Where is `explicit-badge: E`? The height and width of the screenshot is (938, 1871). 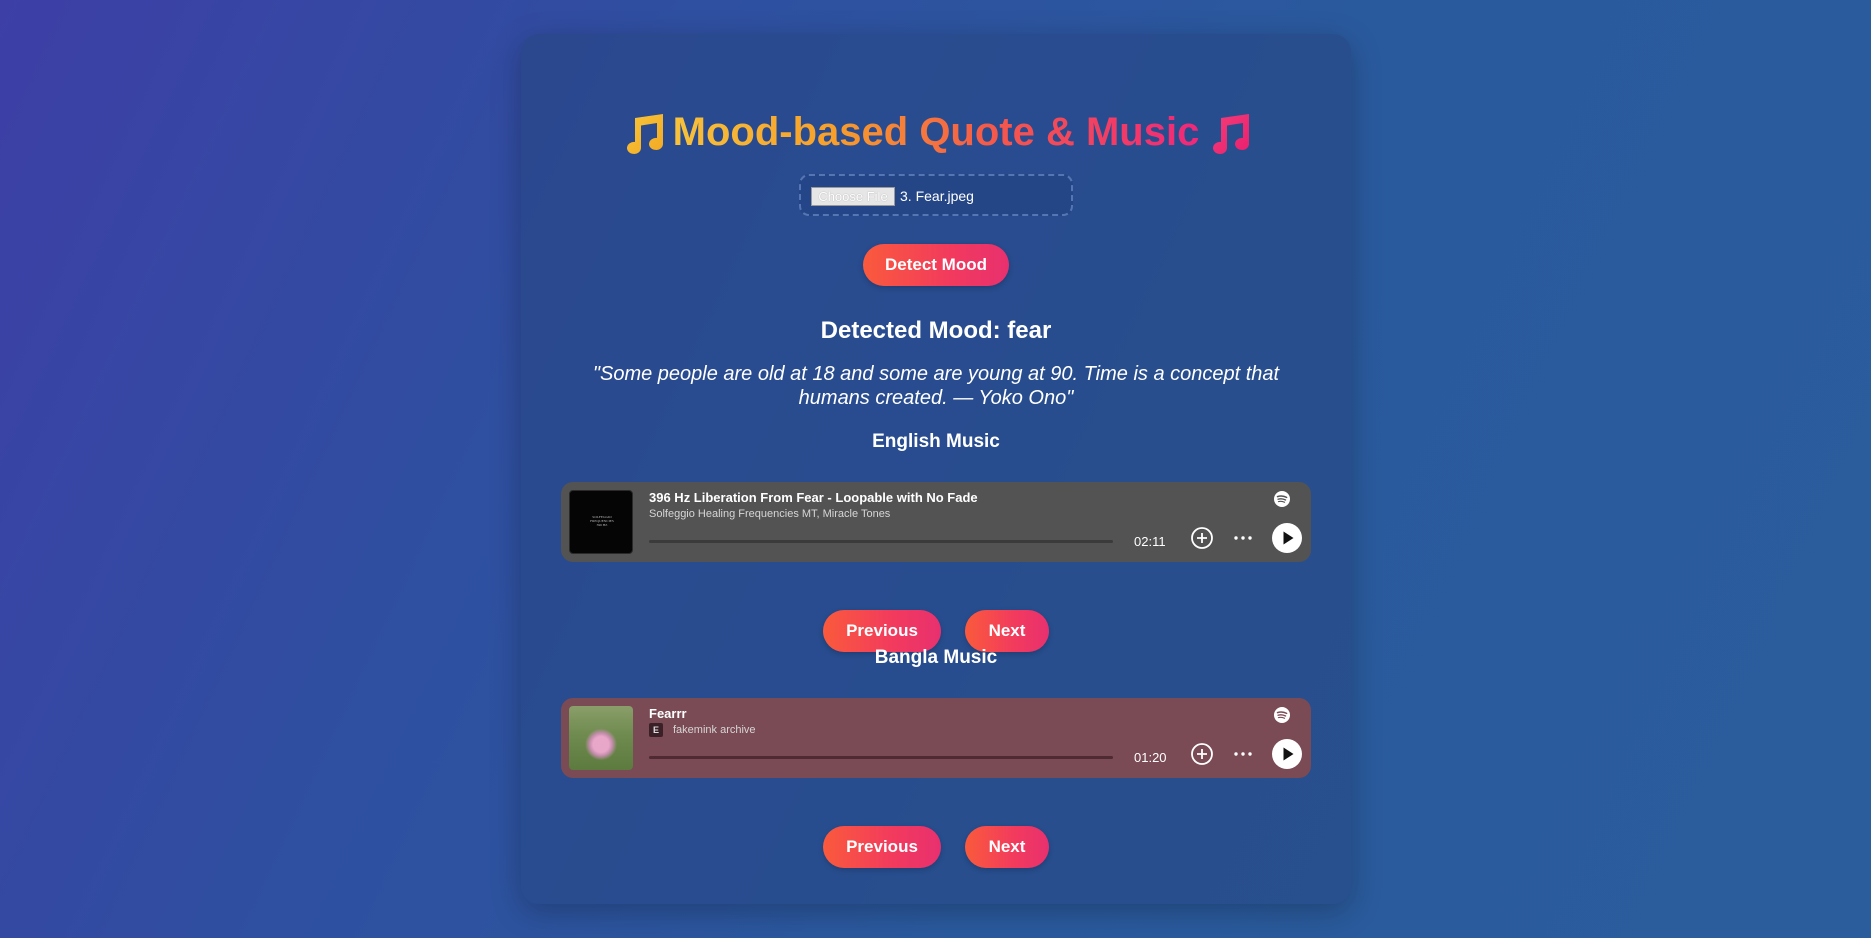
explicit-badge: E is located at coordinates (656, 730).